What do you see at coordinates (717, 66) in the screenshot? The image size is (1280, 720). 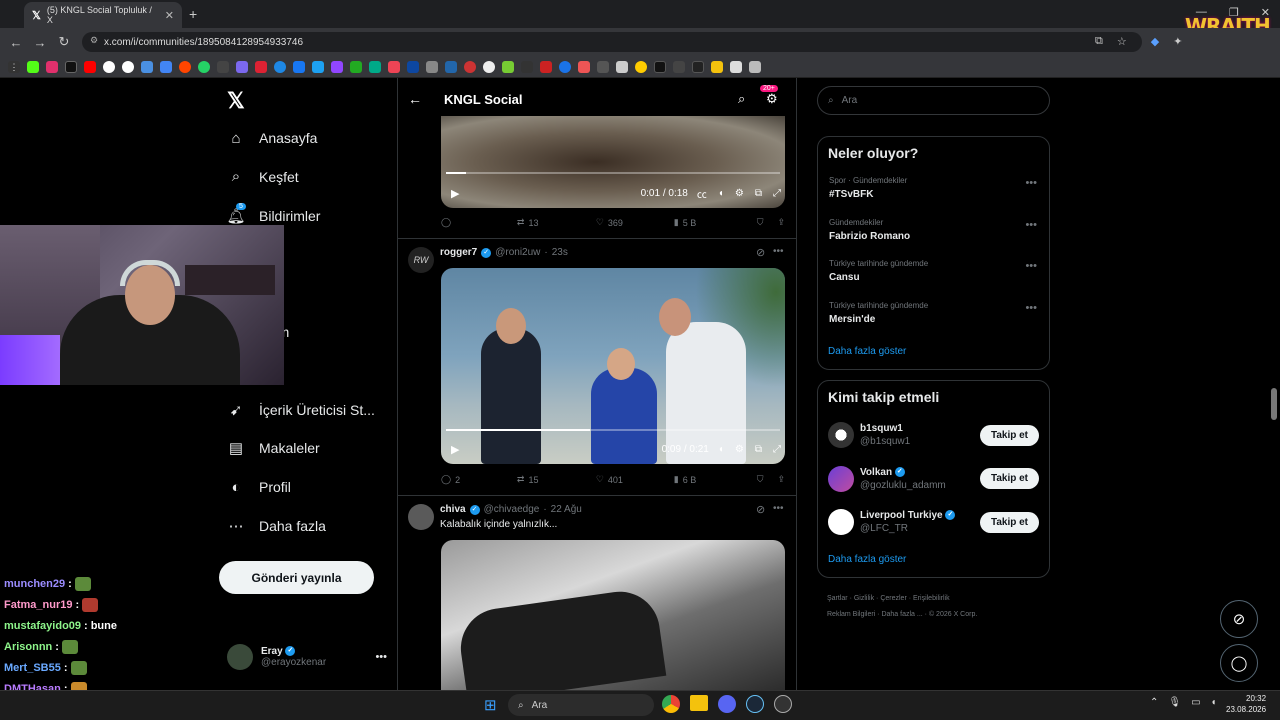 I see `bookmark-folder-icon` at bounding box center [717, 66].